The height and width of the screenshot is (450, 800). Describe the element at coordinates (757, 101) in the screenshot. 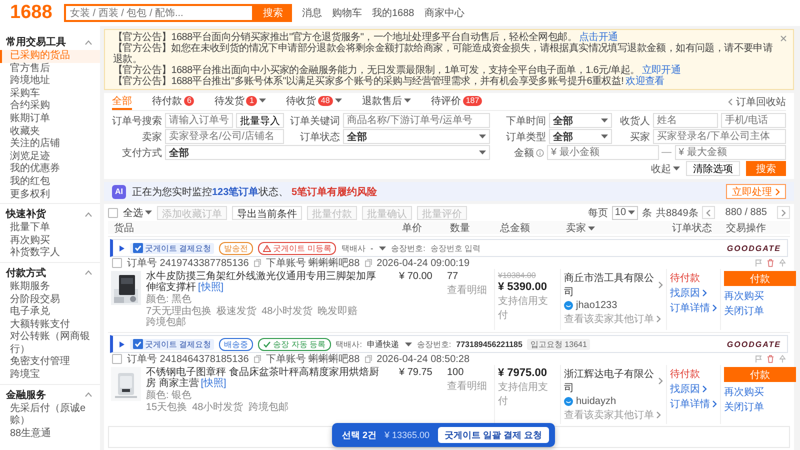

I see `recycle-bin-link: 订单回收站` at that location.